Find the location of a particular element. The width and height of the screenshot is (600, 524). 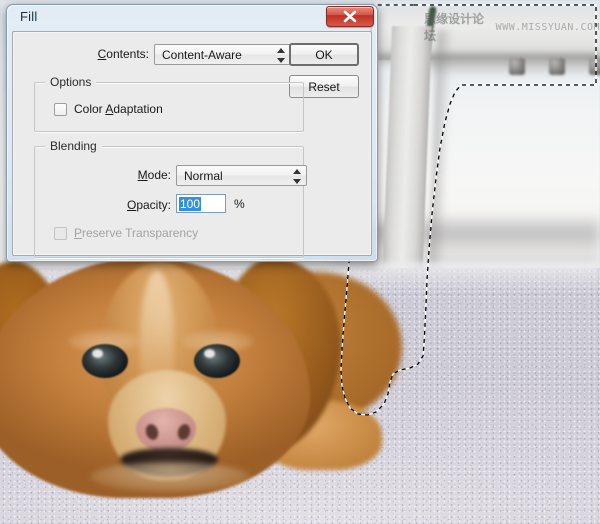

mode-label: Mode: is located at coordinates (154, 175).